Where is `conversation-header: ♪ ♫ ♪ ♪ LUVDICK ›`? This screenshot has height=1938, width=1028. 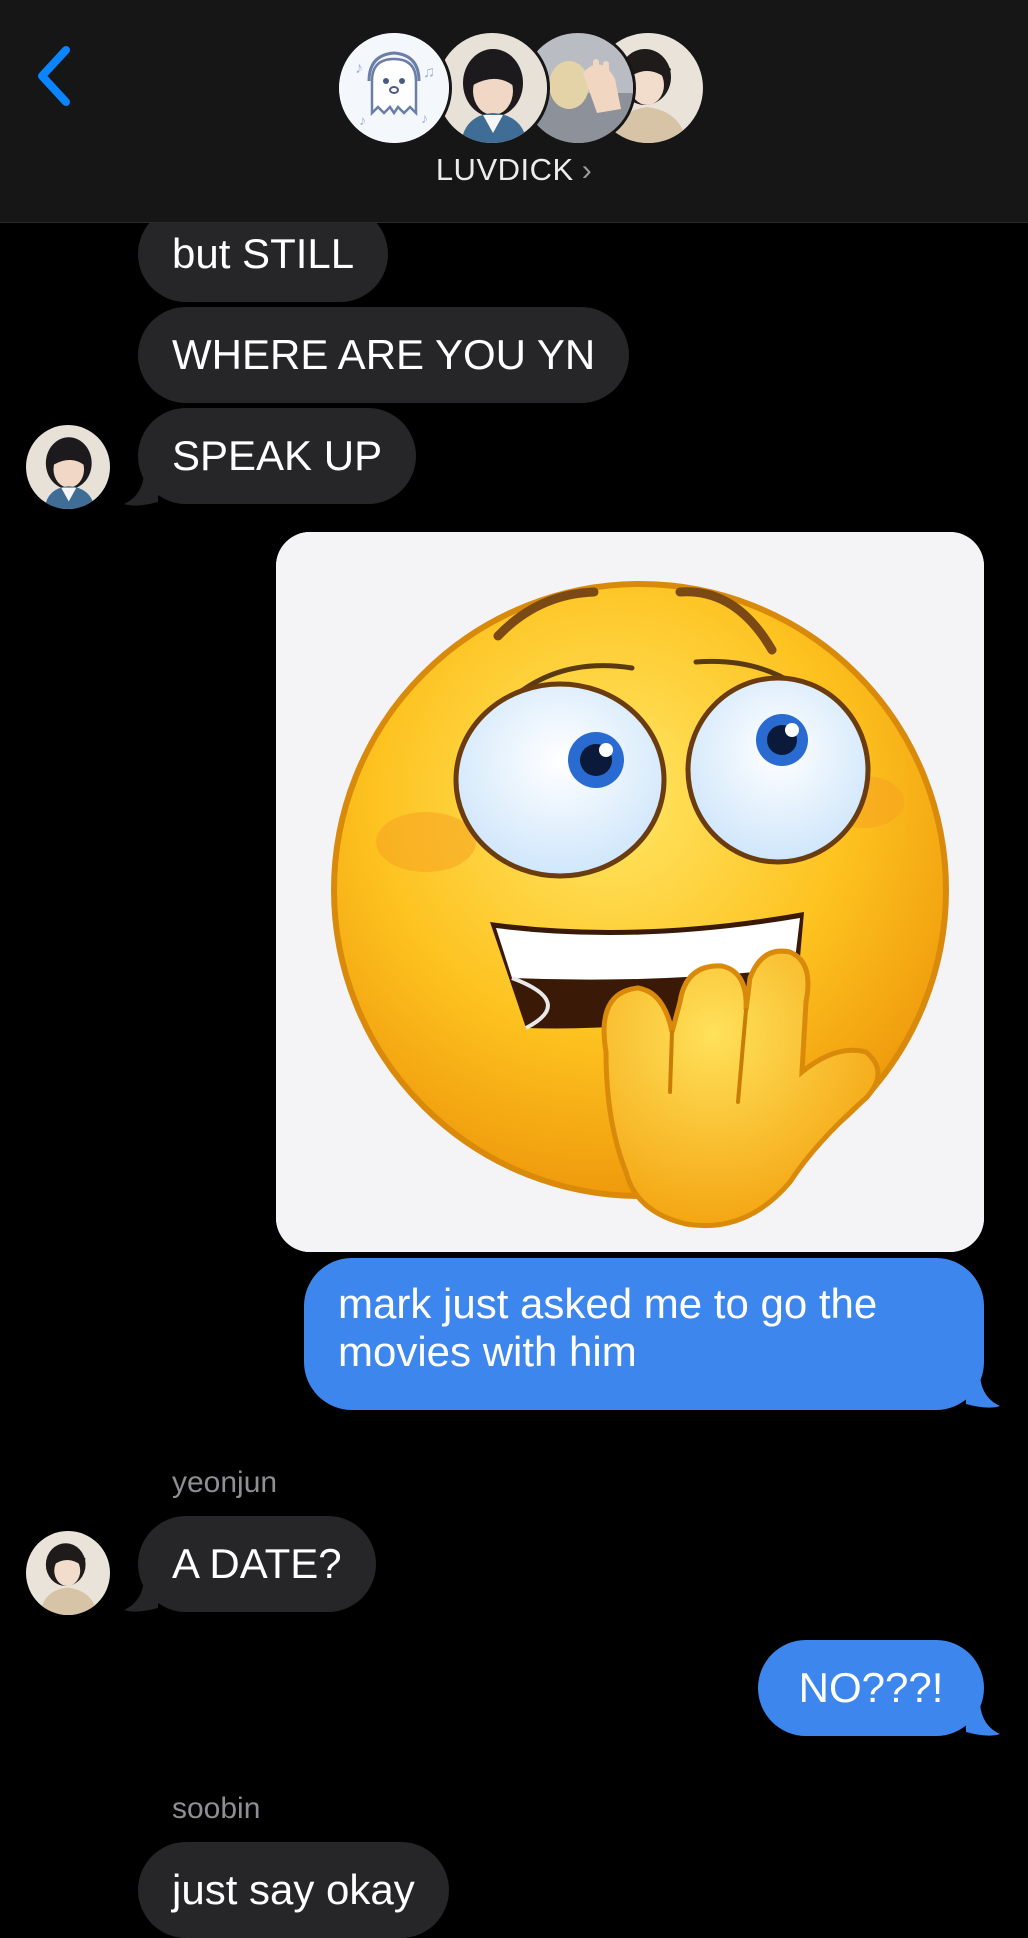
conversation-header: ♪ ♫ ♪ ♪ LUVDICK › is located at coordinates (514, 111).